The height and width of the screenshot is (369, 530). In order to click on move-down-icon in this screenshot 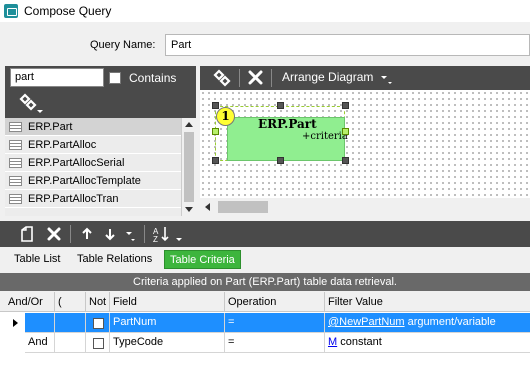, I will do `click(110, 234)`.